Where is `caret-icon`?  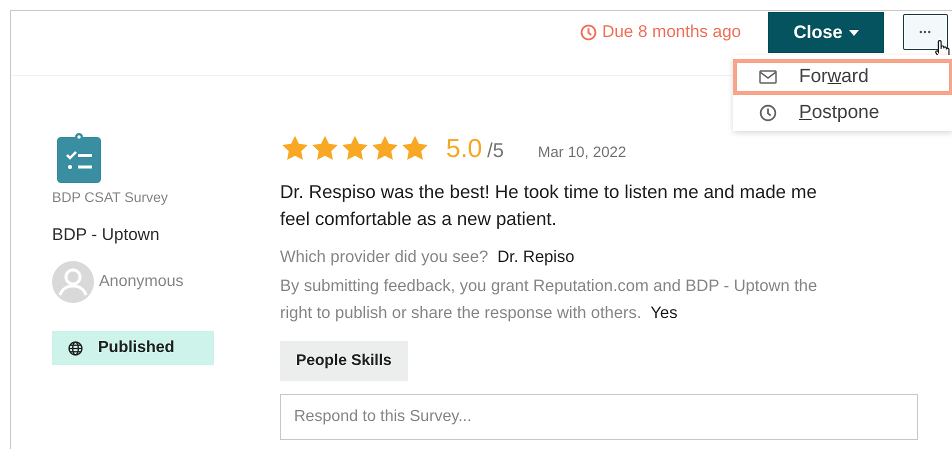
caret-icon is located at coordinates (853, 33).